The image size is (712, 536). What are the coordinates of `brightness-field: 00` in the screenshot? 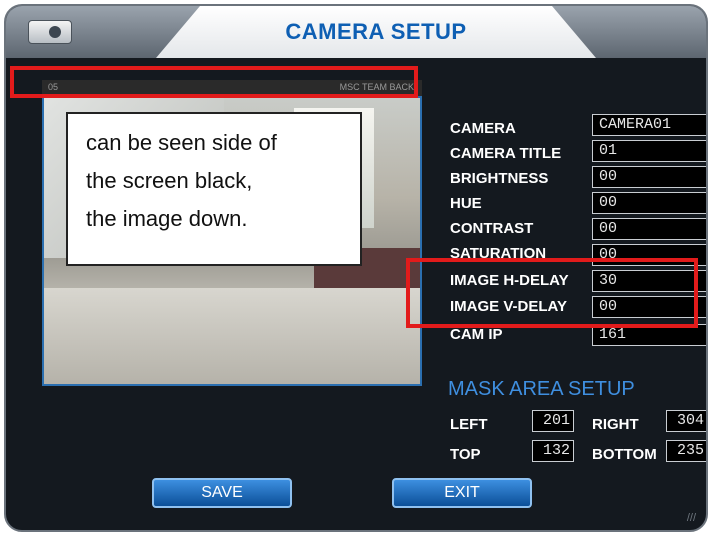 It's located at (649, 177).